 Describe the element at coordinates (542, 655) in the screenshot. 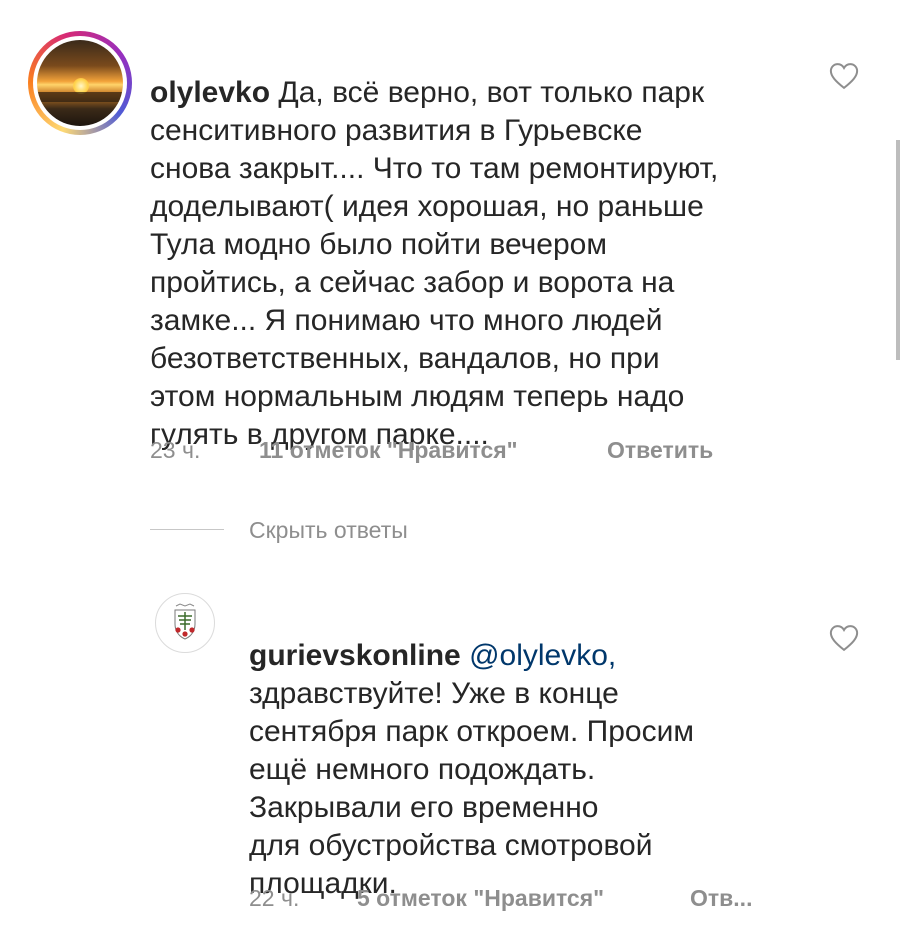

I see `reply-mention: @olylevko,` at that location.